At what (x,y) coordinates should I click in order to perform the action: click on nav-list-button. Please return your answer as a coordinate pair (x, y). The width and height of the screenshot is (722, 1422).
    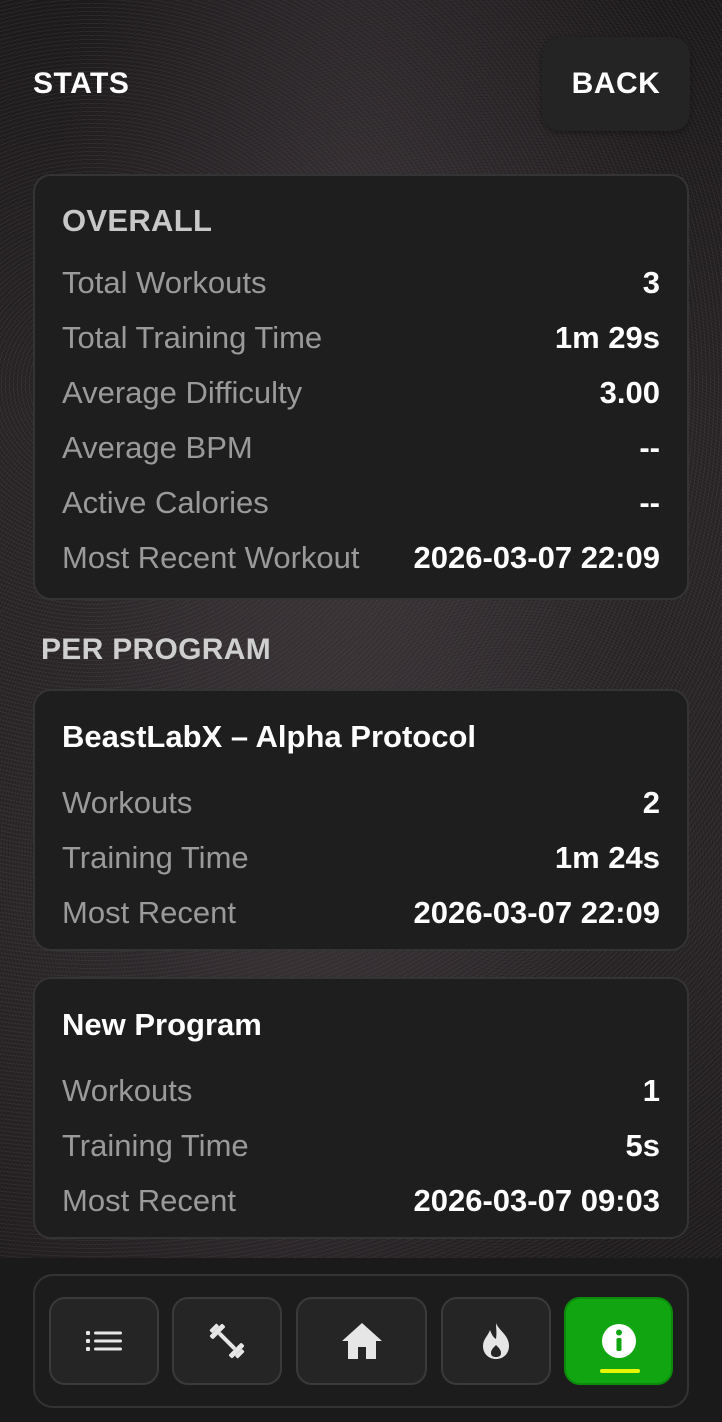
    Looking at the image, I should click on (104, 1341).